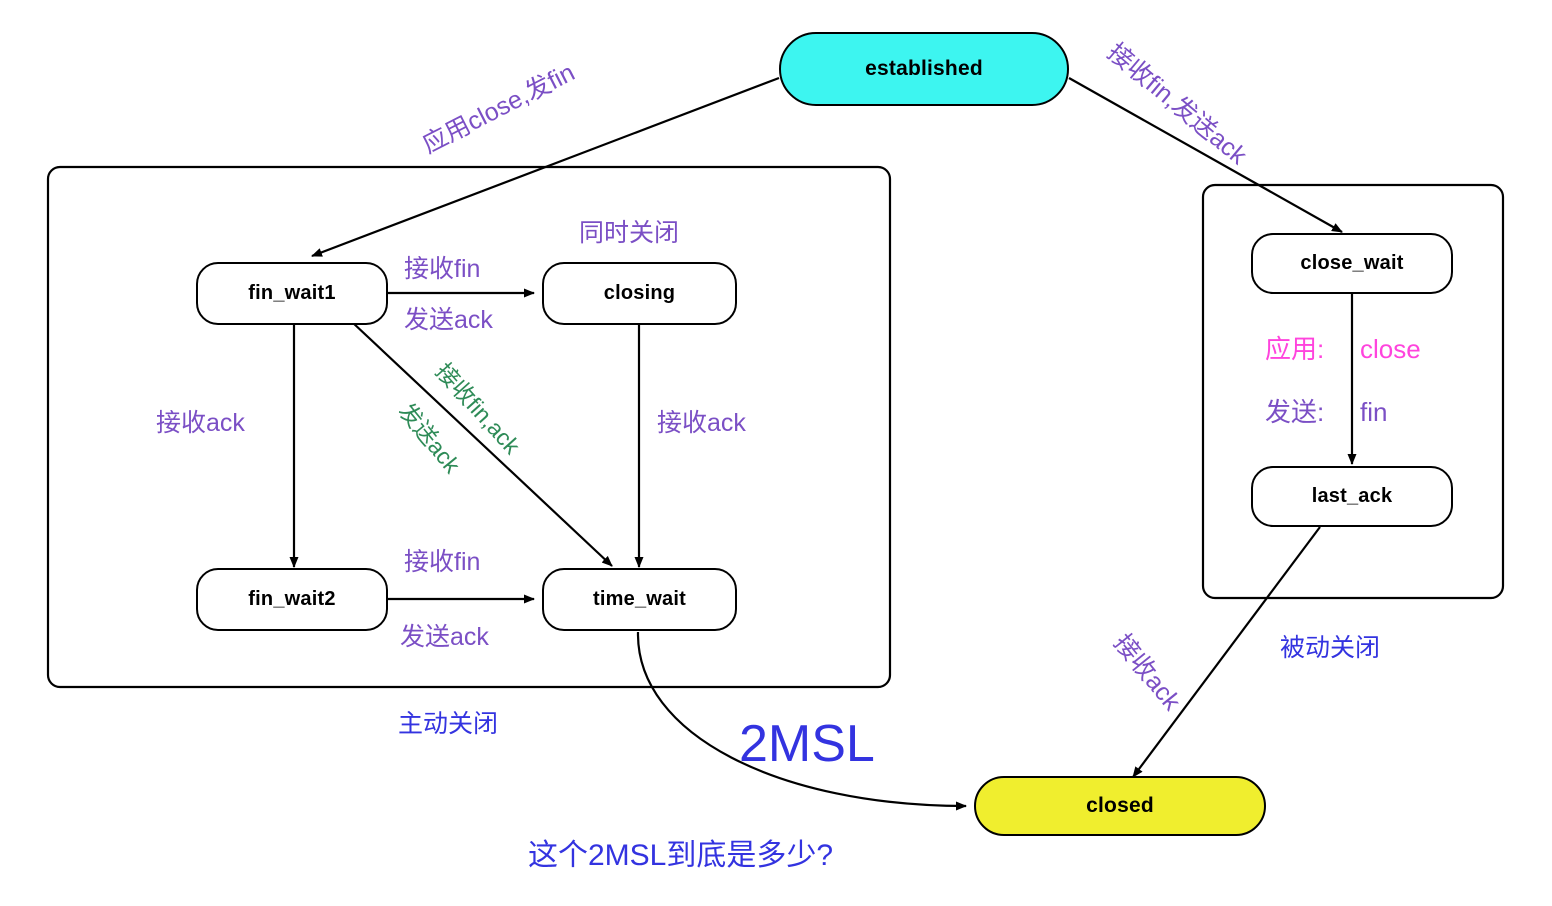 Image resolution: width=1552 pixels, height=906 pixels. What do you see at coordinates (1352, 263) in the screenshot?
I see `node-close-wait: close_wait` at bounding box center [1352, 263].